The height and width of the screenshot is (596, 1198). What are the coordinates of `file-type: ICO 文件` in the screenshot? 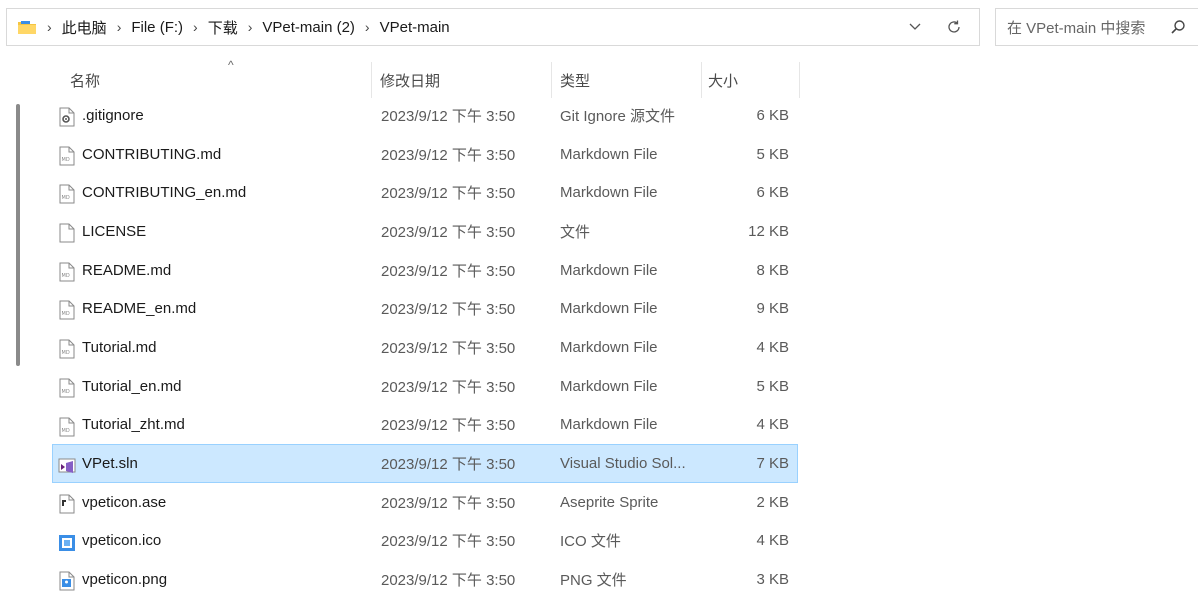 It's located at (590, 542).